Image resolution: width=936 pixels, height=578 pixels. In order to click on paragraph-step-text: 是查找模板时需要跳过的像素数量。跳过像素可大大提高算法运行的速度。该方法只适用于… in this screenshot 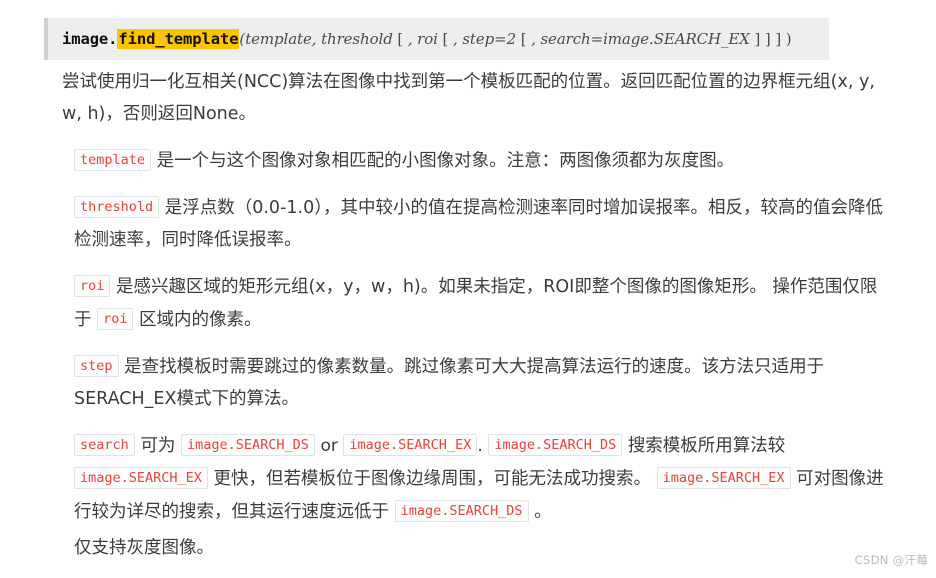, I will do `click(449, 383)`.